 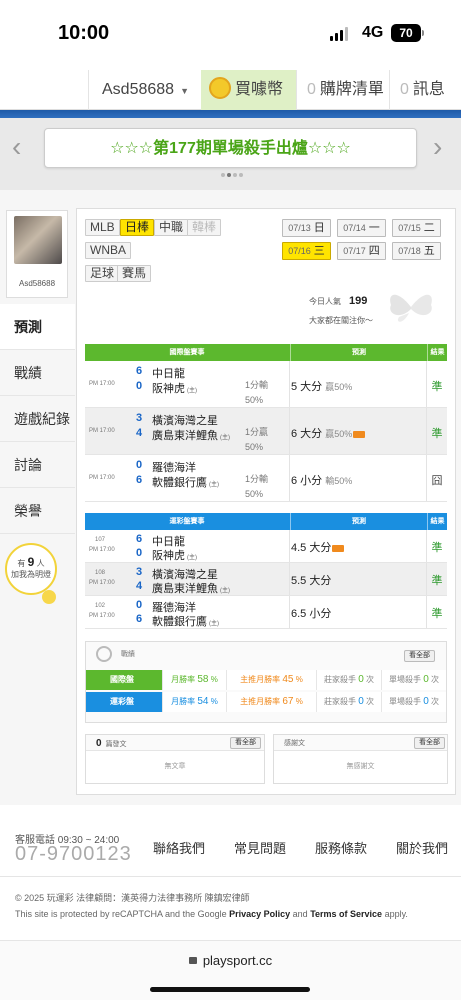 I want to click on chevron-left-icon: ‹, so click(x=16, y=147).